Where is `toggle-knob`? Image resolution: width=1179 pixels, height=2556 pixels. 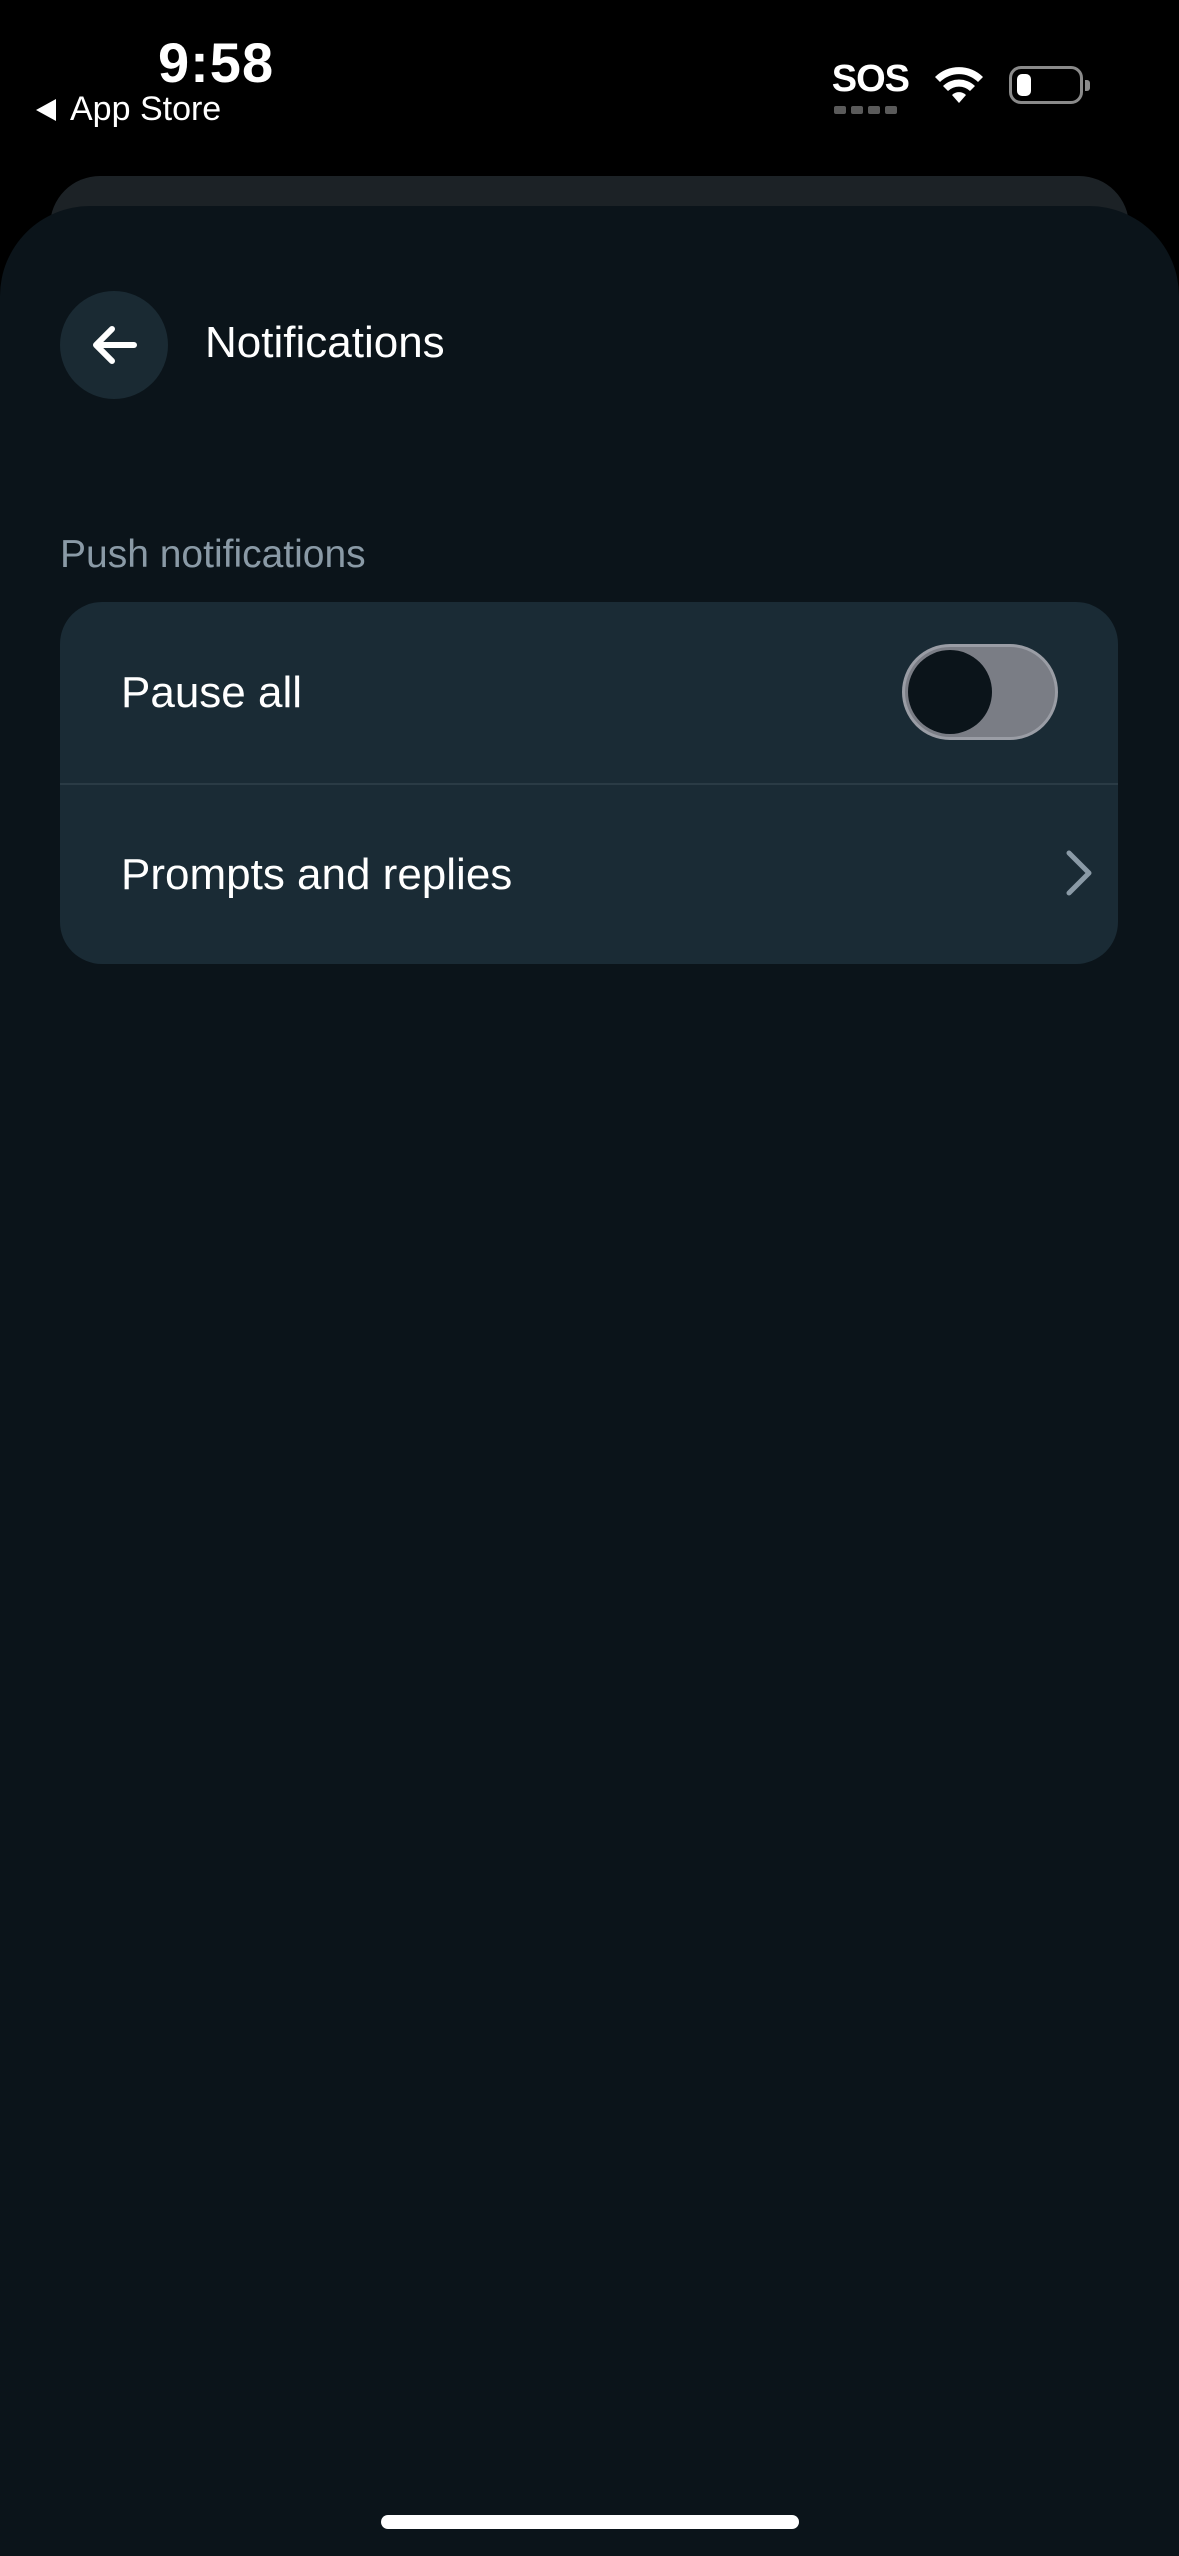 toggle-knob is located at coordinates (950, 692).